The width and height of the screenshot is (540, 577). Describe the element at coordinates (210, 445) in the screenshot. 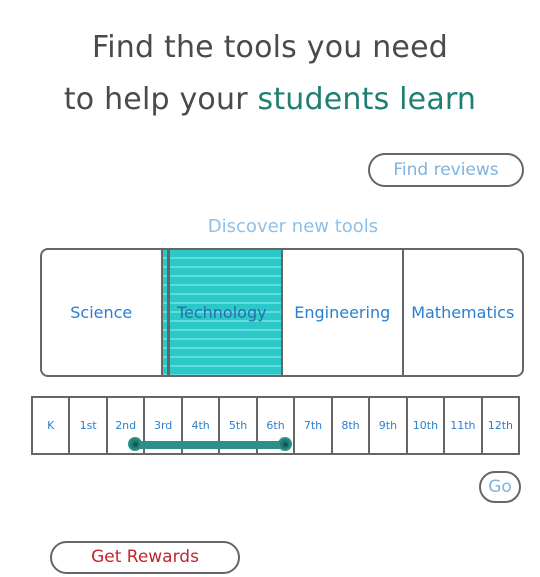

I see `grade-range-track` at that location.